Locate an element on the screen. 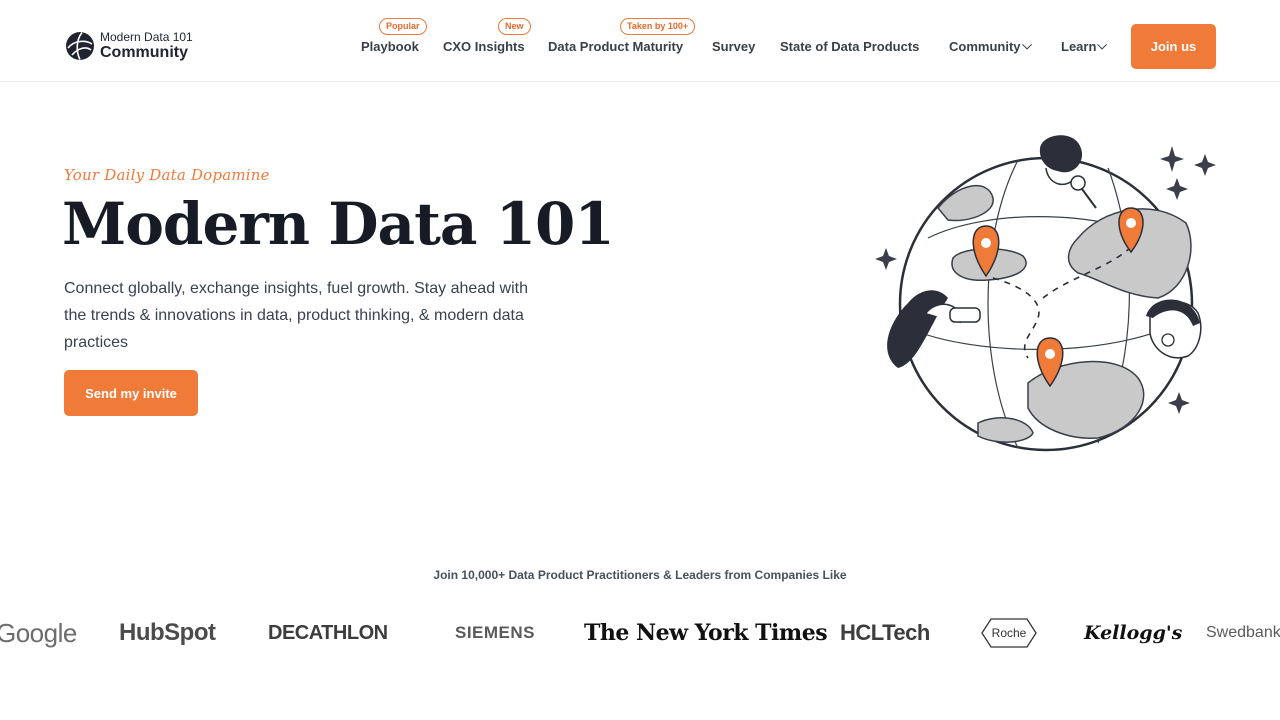 The image size is (1280, 720). logo-roche: Roche is located at coordinates (1009, 633).